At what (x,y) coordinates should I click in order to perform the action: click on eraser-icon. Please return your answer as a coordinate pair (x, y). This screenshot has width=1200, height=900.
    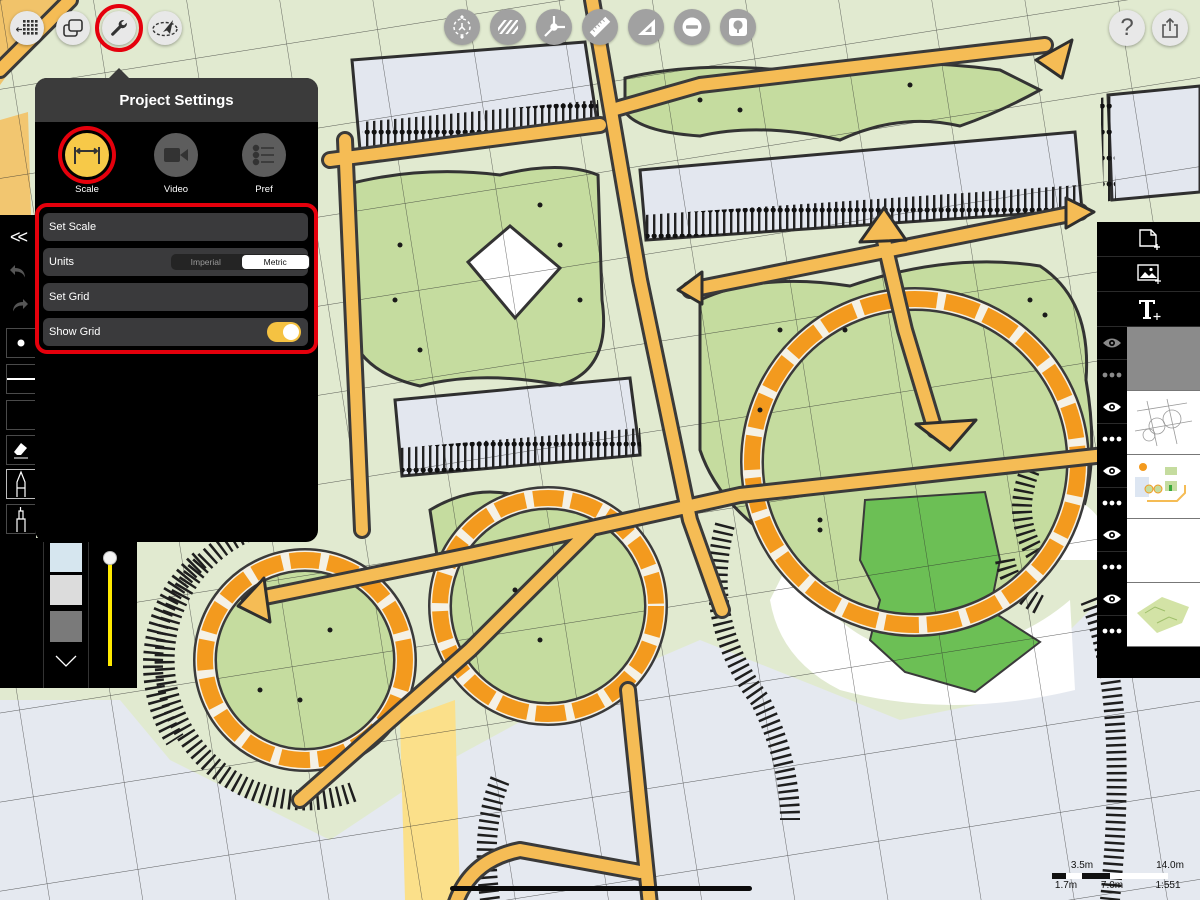
    Looking at the image, I should click on (21, 451).